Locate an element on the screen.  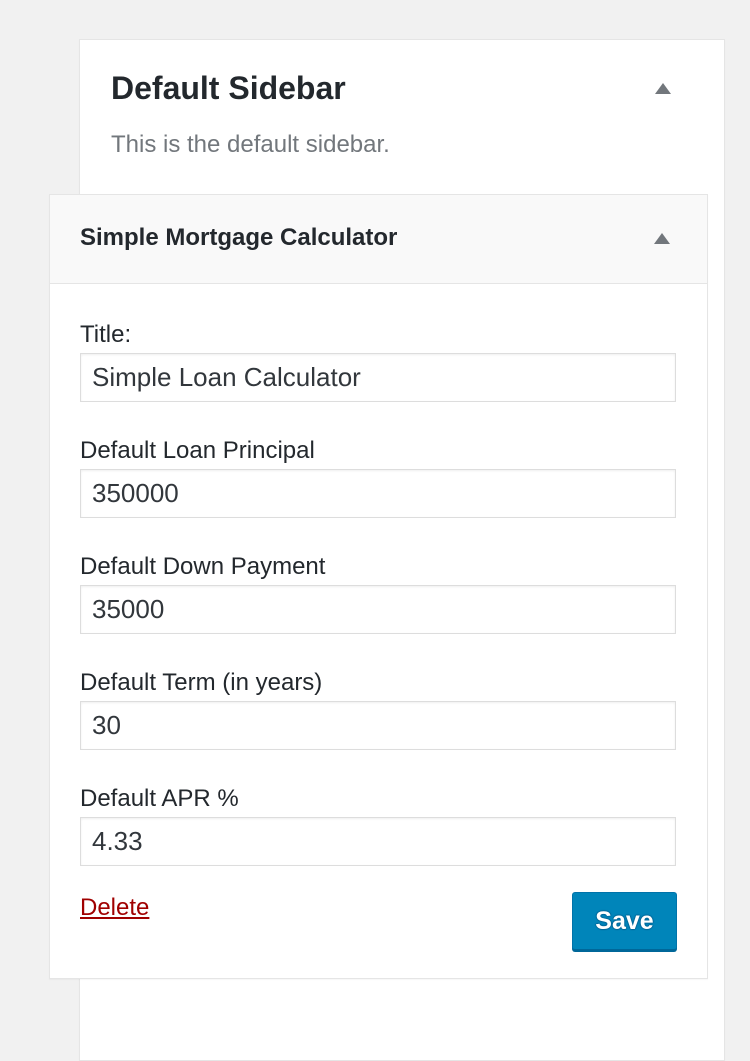
title-input is located at coordinates (378, 377).